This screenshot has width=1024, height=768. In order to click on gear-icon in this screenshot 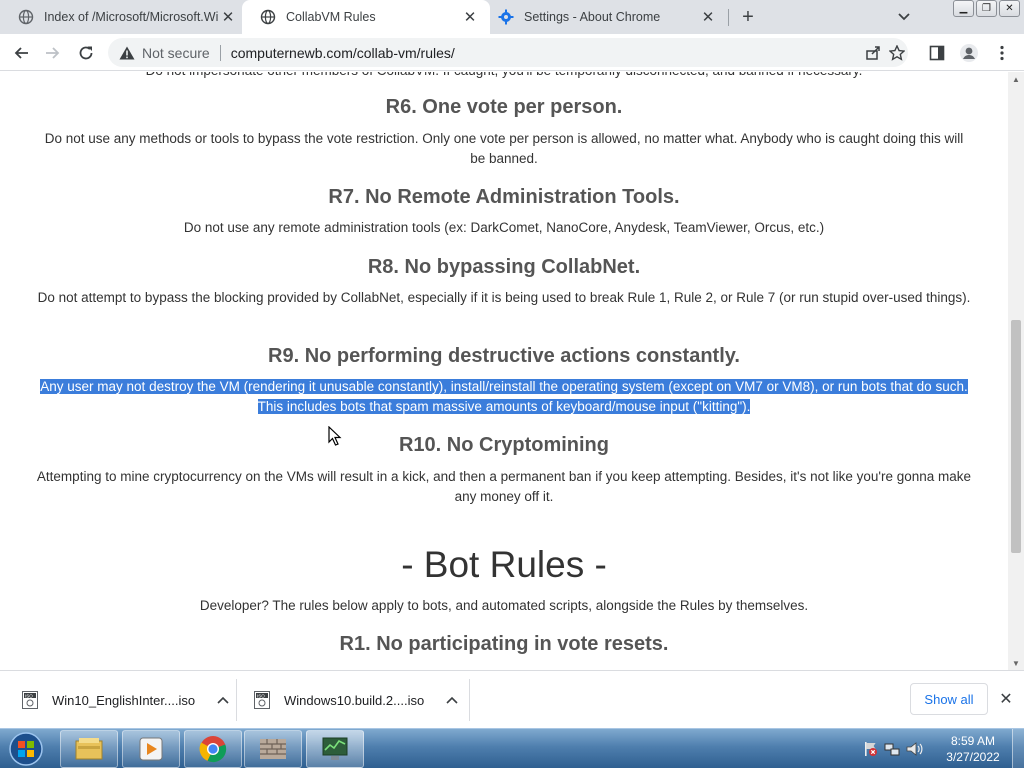, I will do `click(506, 17)`.